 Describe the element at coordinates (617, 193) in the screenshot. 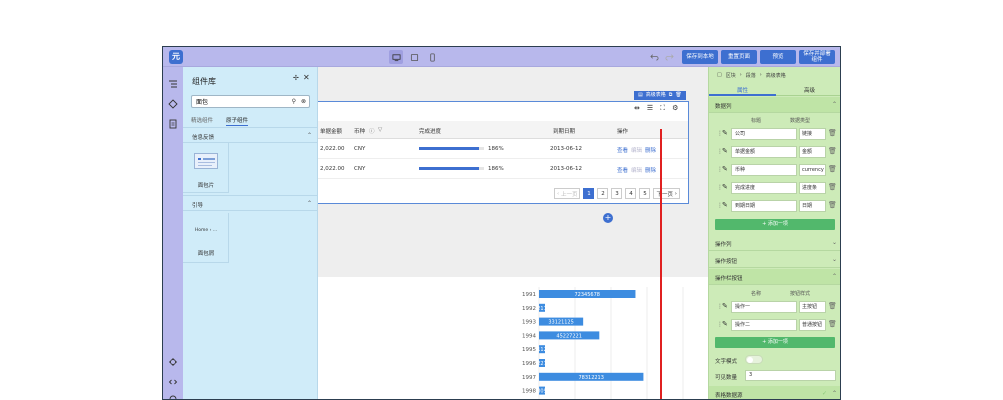

I see `page-3: 3` at that location.